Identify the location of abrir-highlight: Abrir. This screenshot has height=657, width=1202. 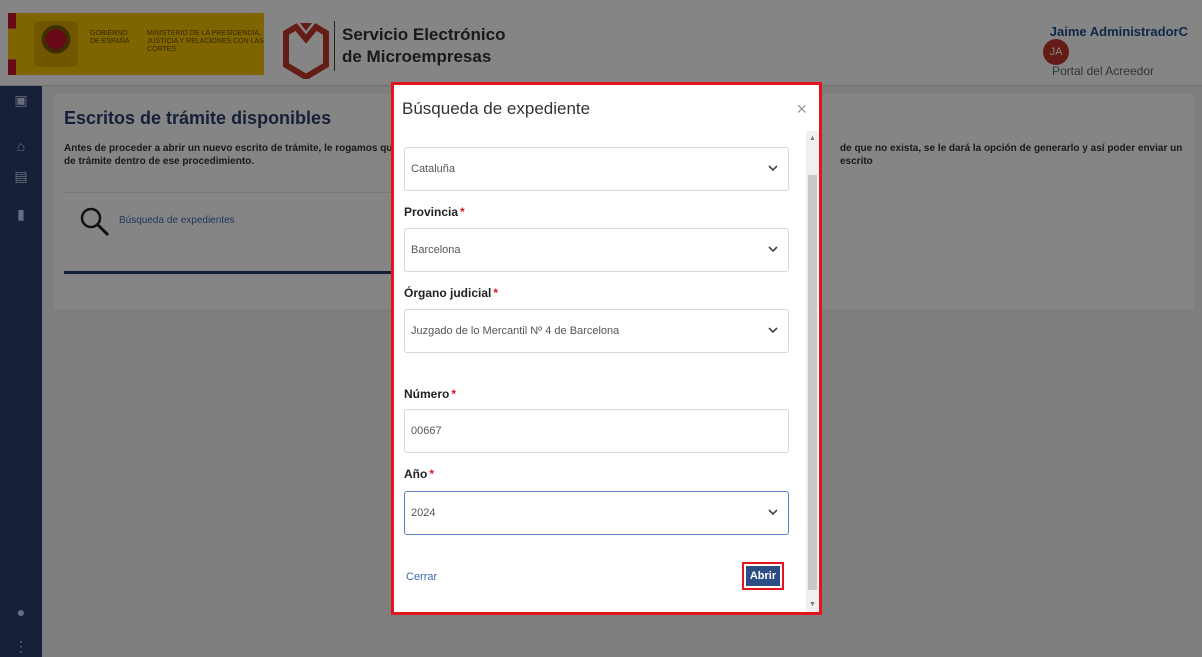
(763, 576).